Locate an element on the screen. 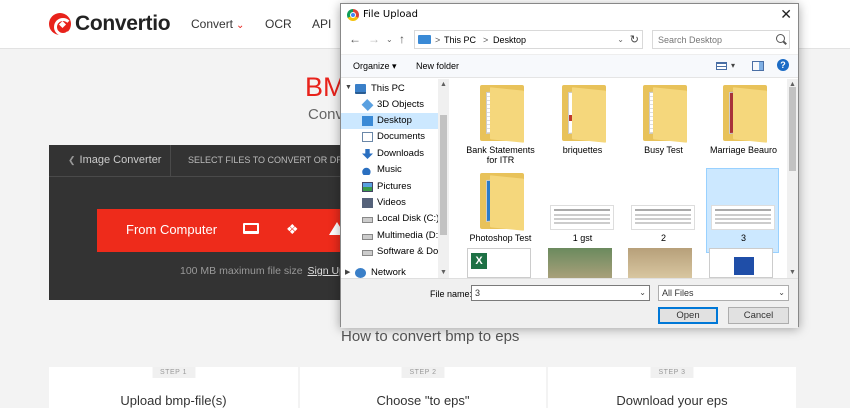 The height and width of the screenshot is (408, 850). file-label: briquettes is located at coordinates (582, 150).